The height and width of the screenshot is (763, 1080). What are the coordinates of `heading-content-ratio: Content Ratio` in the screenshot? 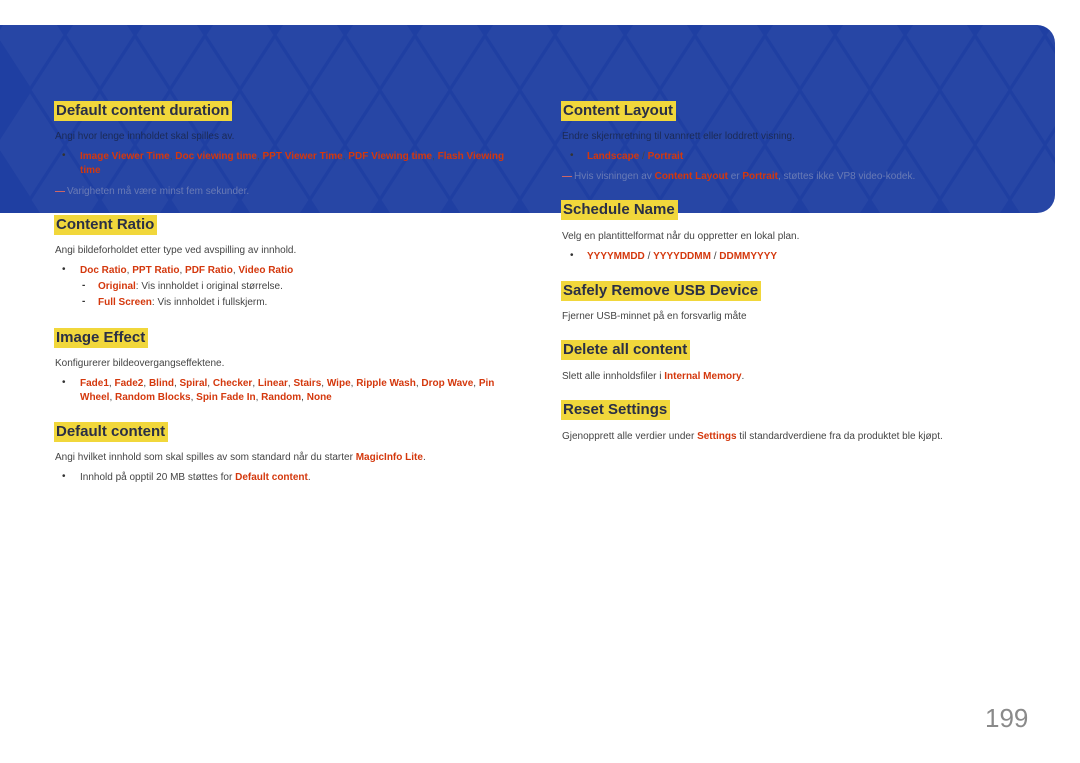 It's located at (106, 225).